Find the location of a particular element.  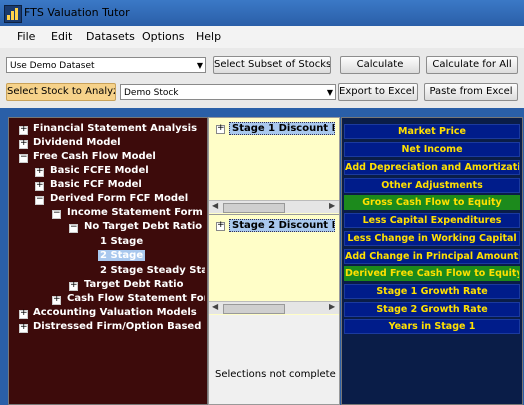

field-net-income: Net Income is located at coordinates (432, 149).